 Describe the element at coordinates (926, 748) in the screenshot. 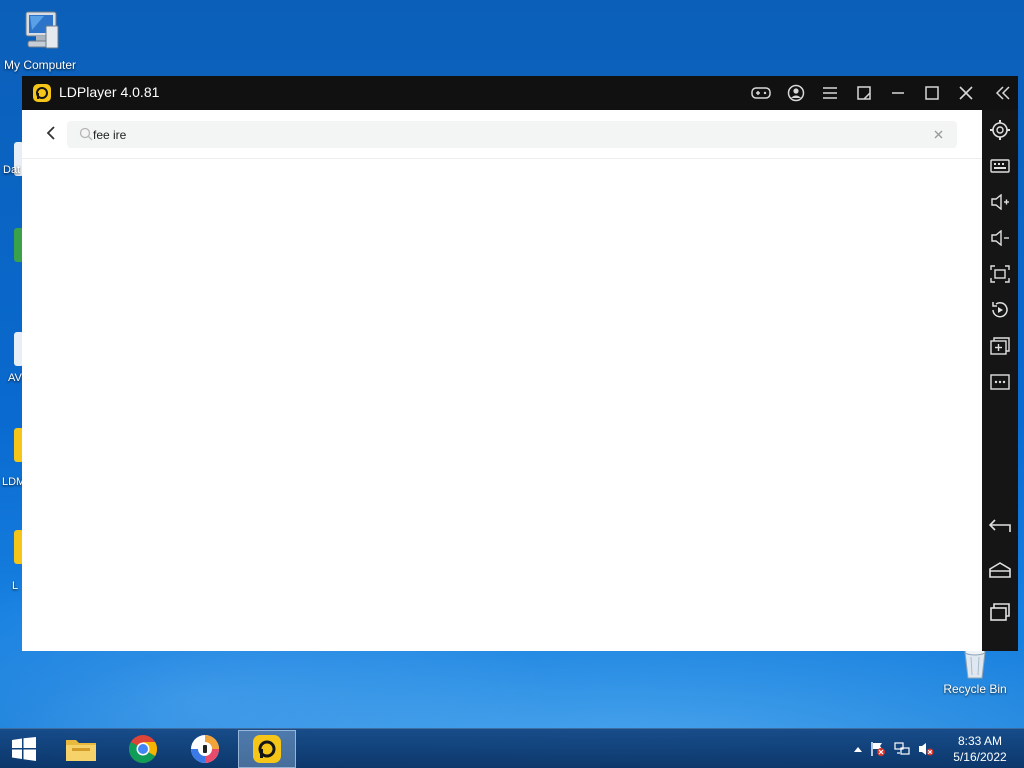

I see `volume-muted-icon` at that location.